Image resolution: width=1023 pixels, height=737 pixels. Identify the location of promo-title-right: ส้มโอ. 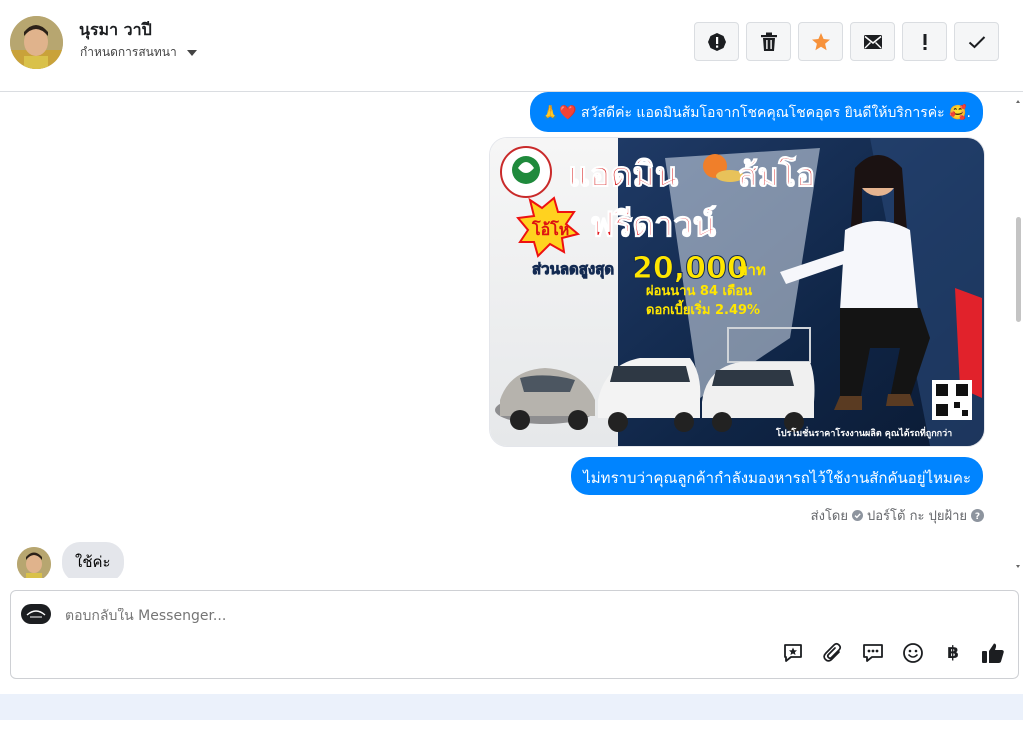
(776, 175).